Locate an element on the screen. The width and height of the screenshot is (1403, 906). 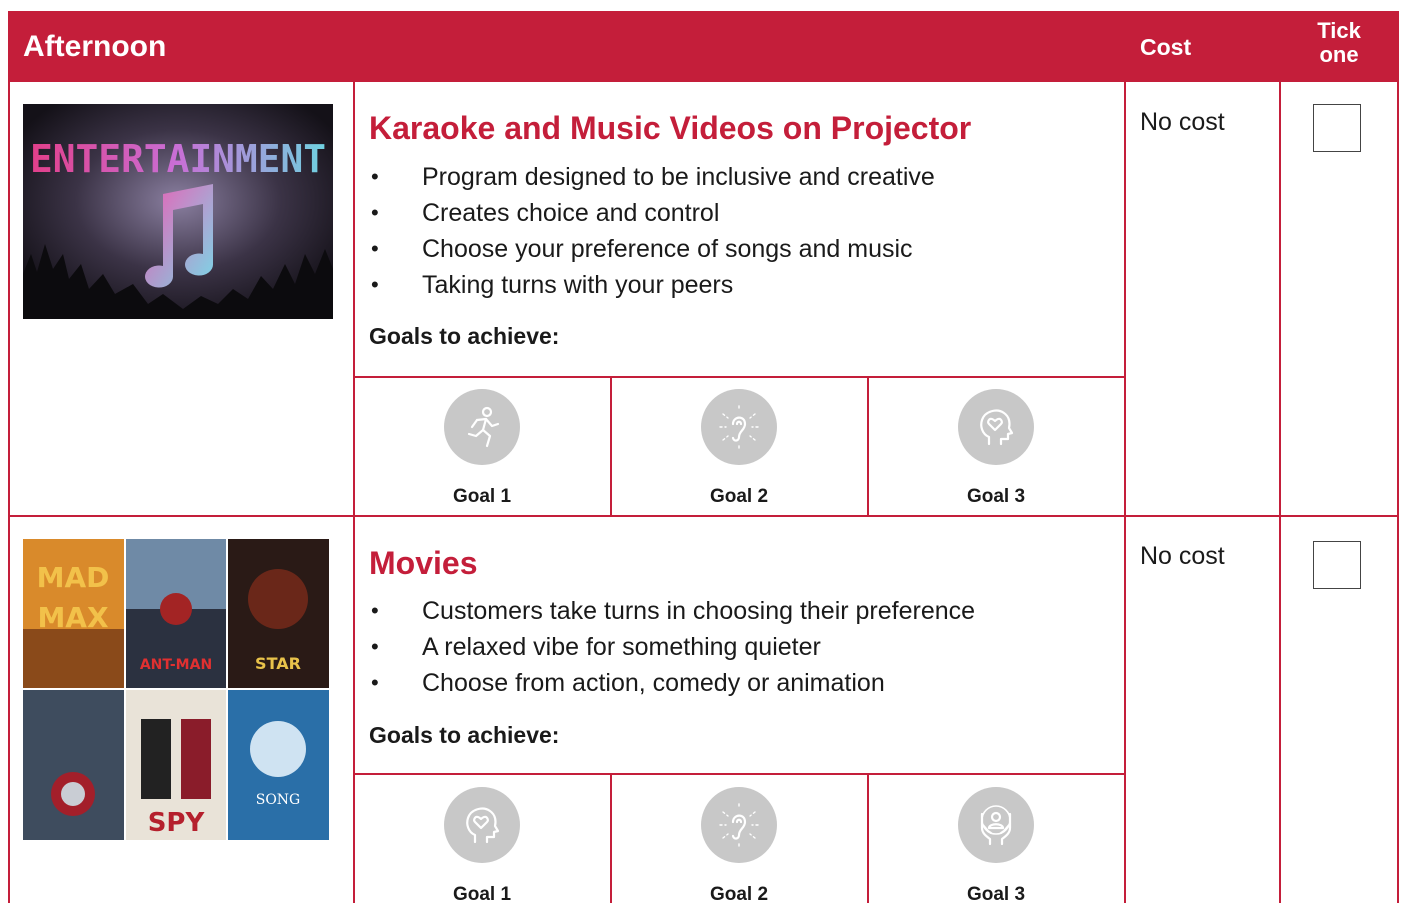
activity-title: Movies is located at coordinates (423, 563).